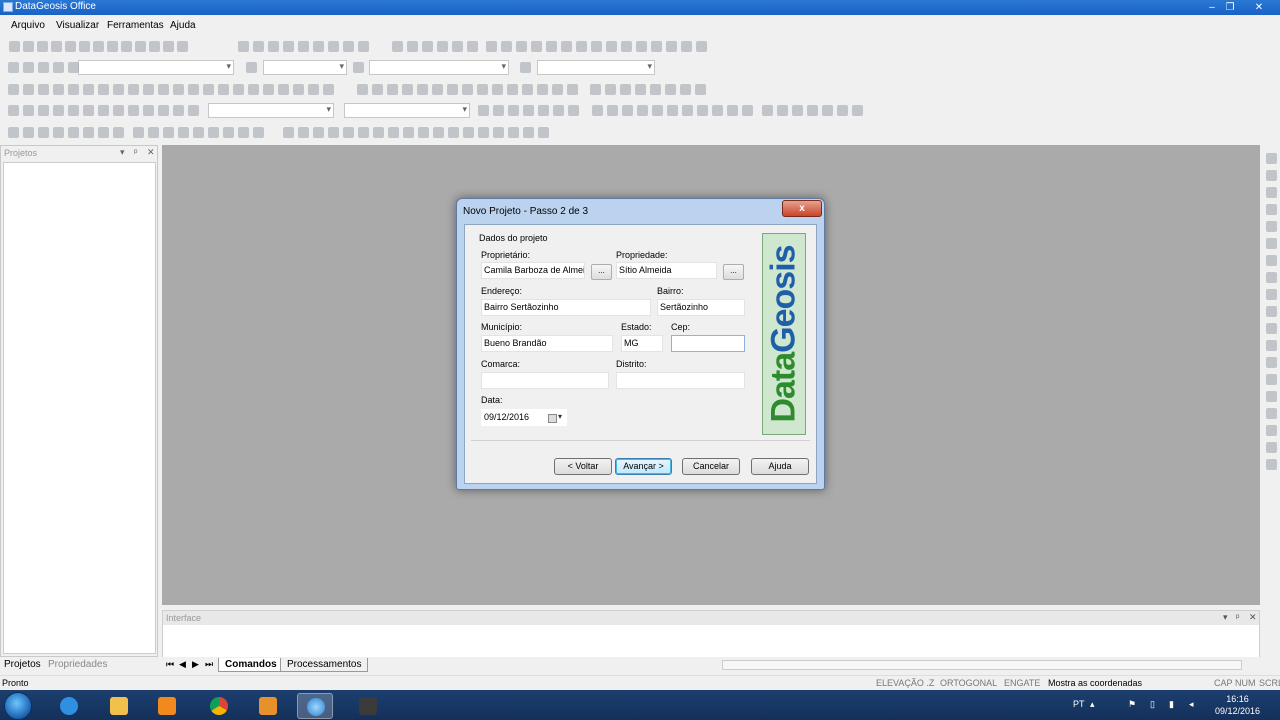 The height and width of the screenshot is (720, 1280). Describe the element at coordinates (156, 67) in the screenshot. I see `layer-combo` at that location.